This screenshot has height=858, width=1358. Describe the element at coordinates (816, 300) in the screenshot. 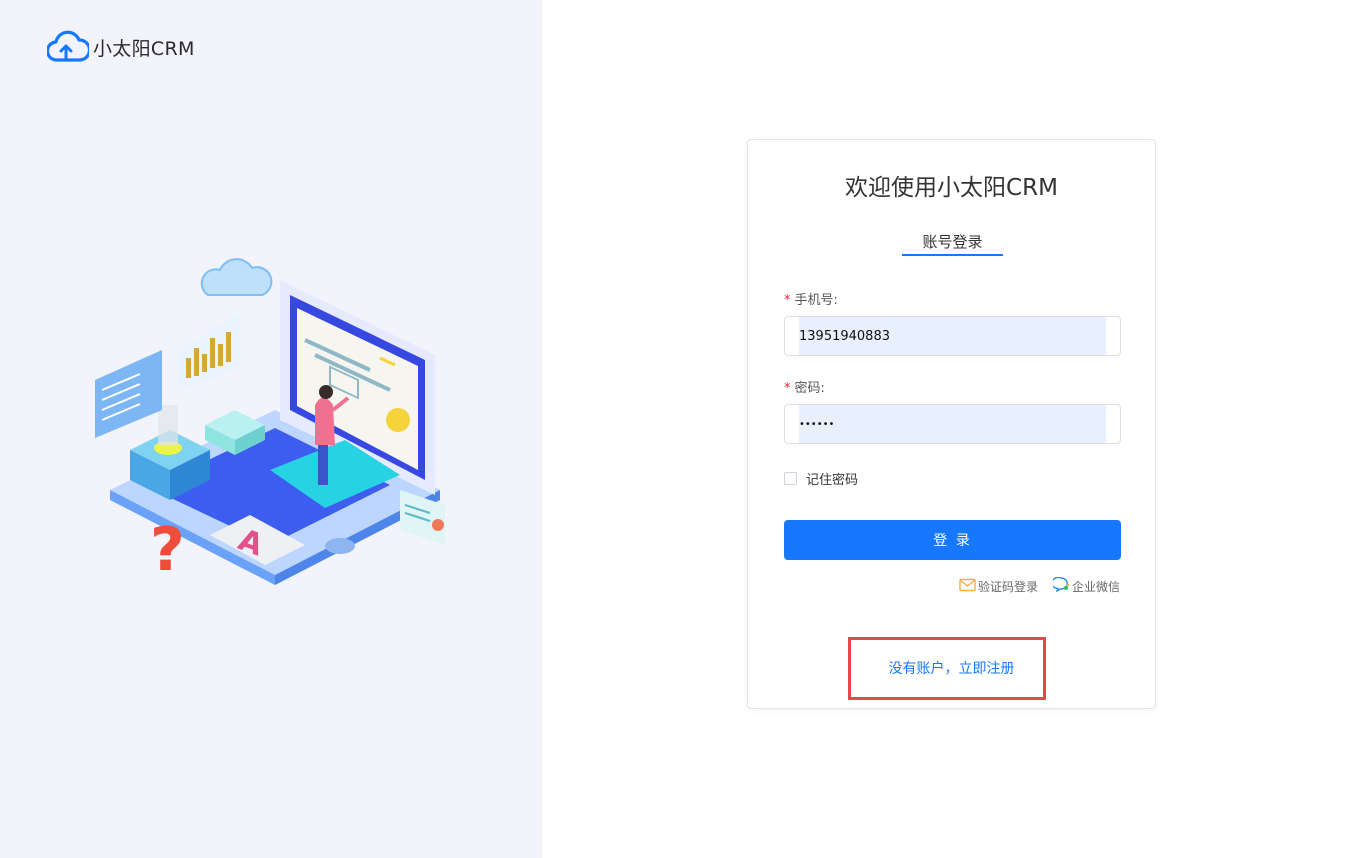

I see `phone-label-text: 手机号:` at that location.